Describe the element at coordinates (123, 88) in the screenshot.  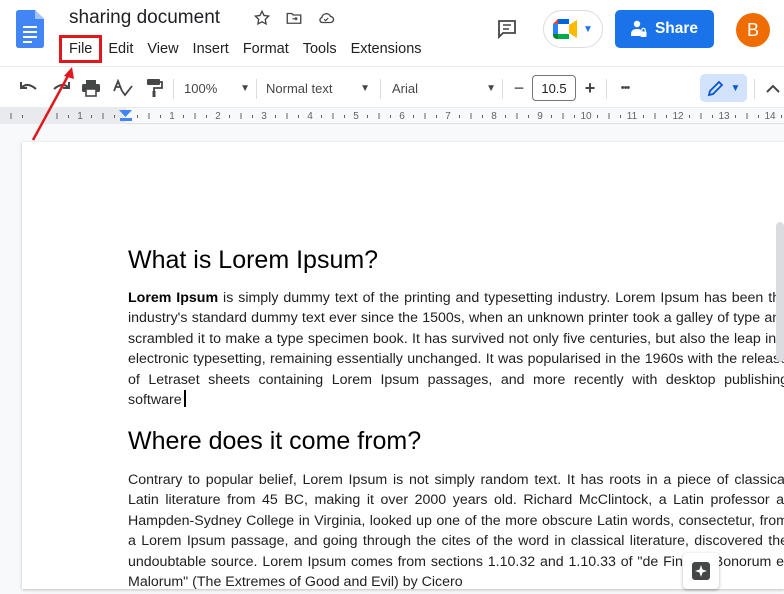
I see `spellcheck-icon` at that location.